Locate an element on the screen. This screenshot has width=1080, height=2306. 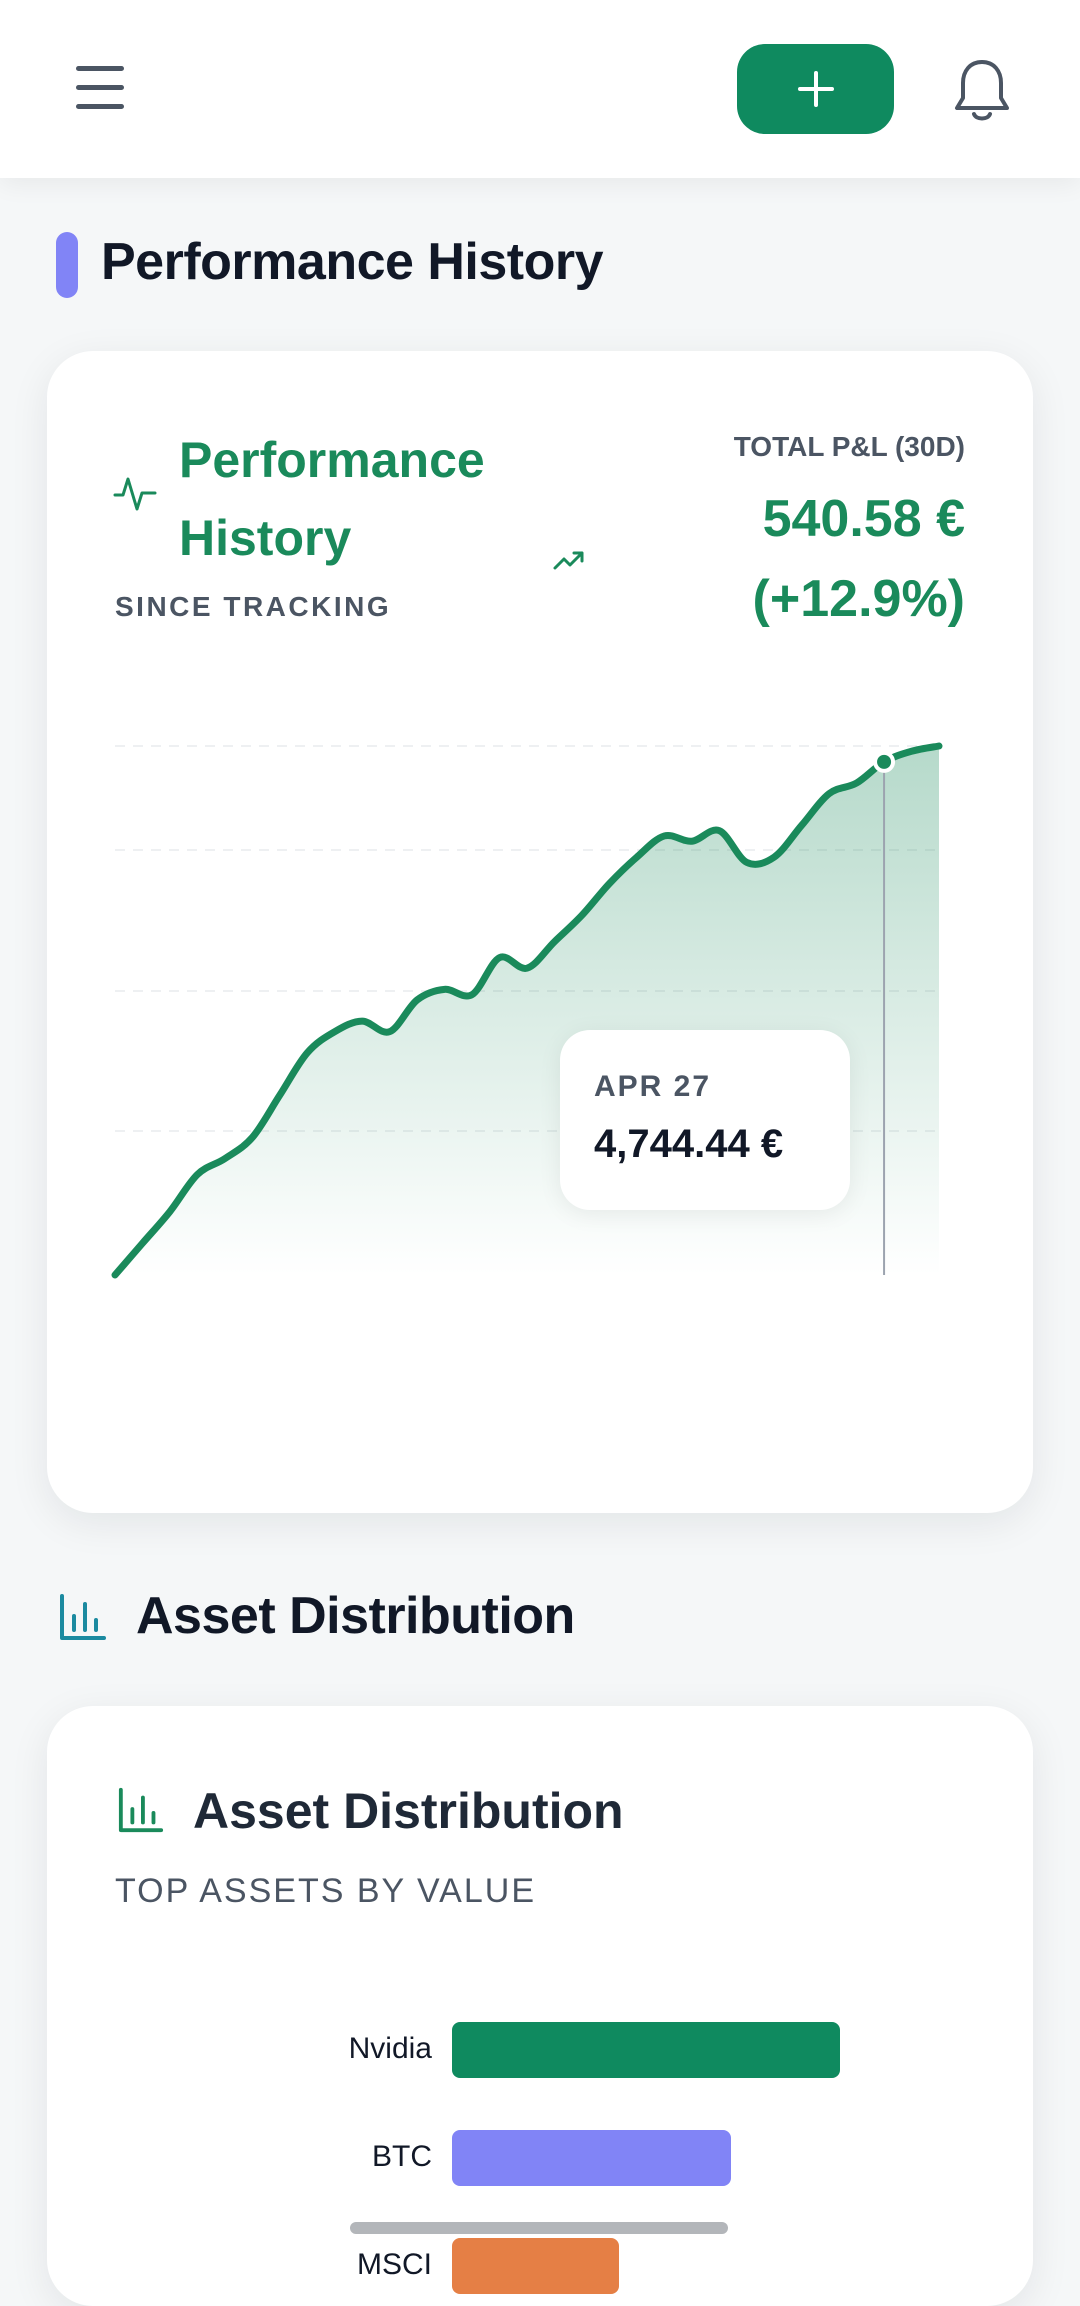
bar-label: MSCI is located at coordinates (394, 2264).